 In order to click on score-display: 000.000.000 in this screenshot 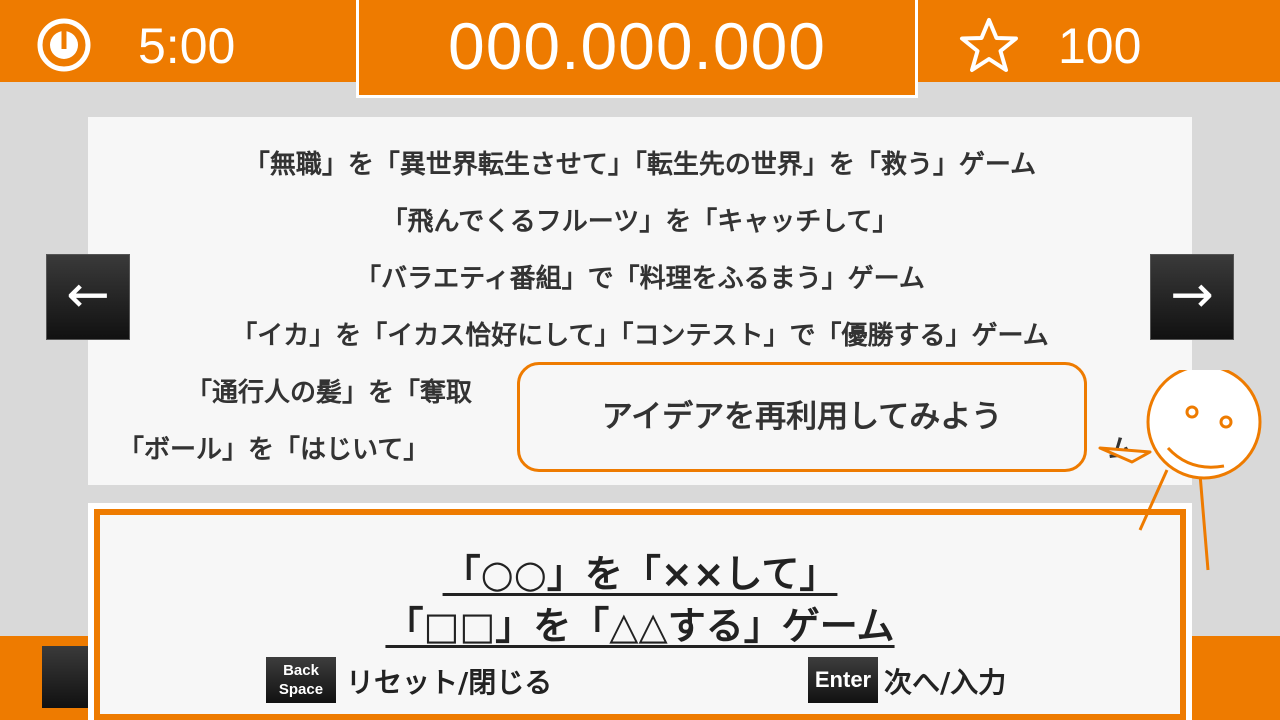, I will do `click(637, 49)`.